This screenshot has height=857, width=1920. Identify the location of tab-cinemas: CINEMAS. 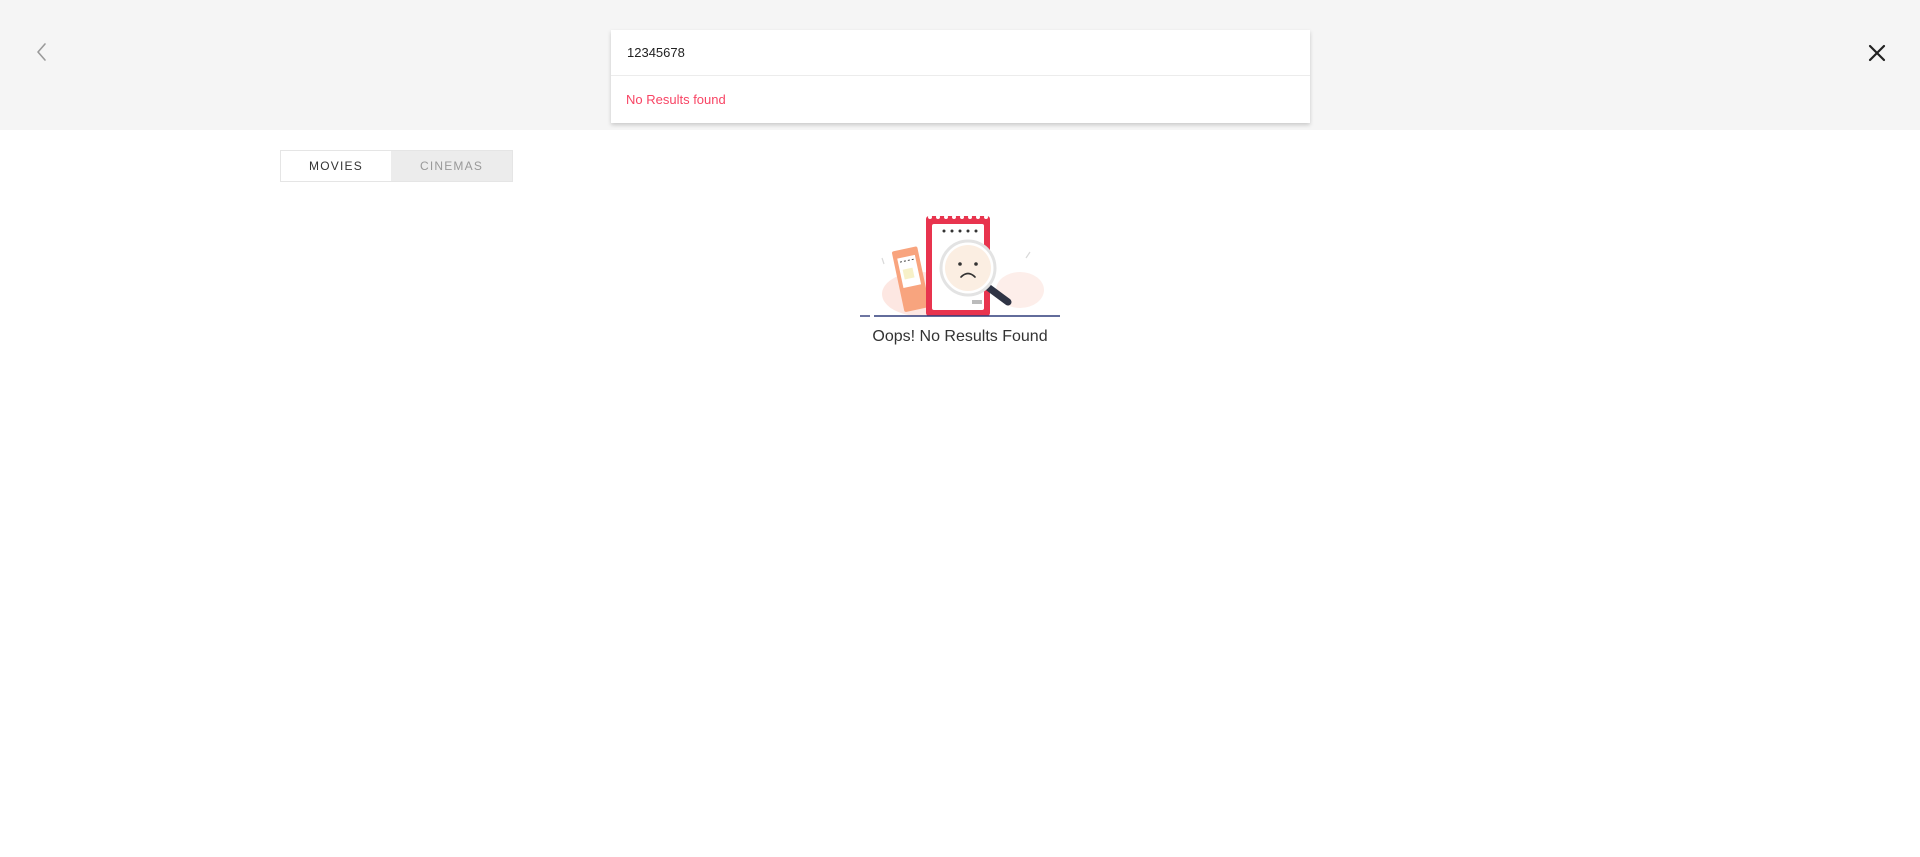
(451, 166).